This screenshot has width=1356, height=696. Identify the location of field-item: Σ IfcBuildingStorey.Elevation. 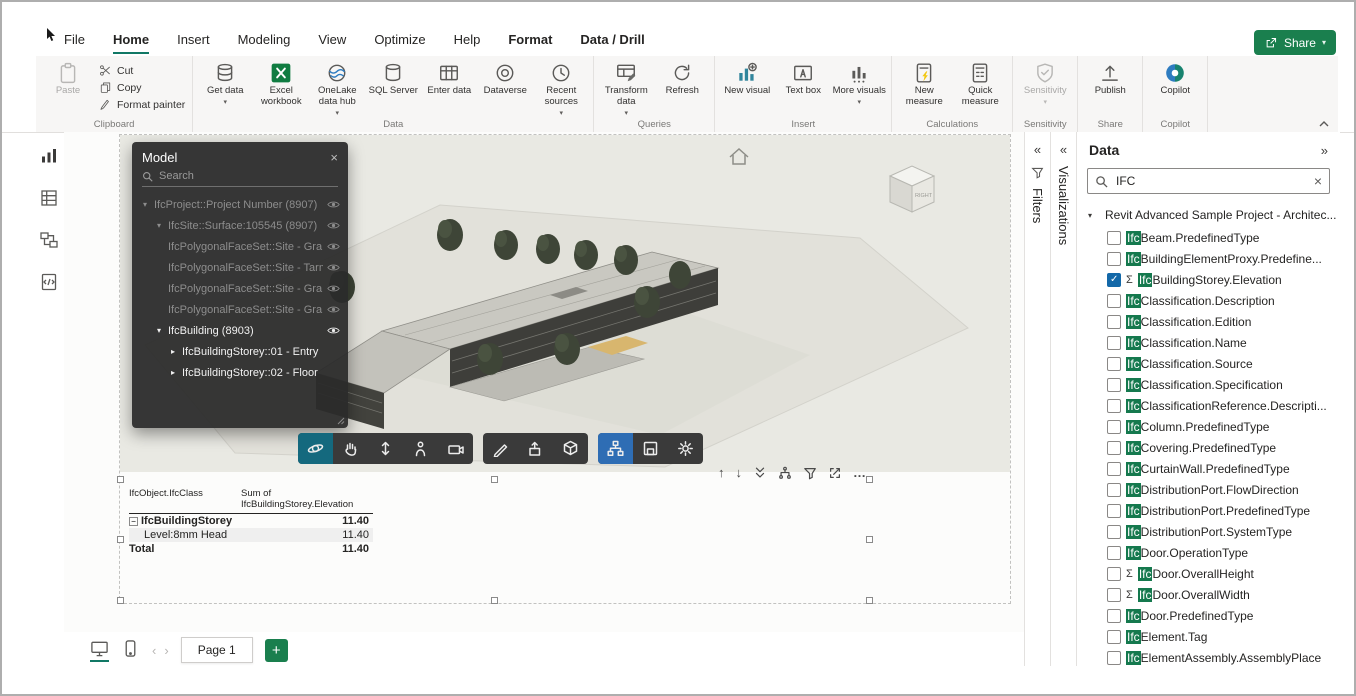
(1208, 279).